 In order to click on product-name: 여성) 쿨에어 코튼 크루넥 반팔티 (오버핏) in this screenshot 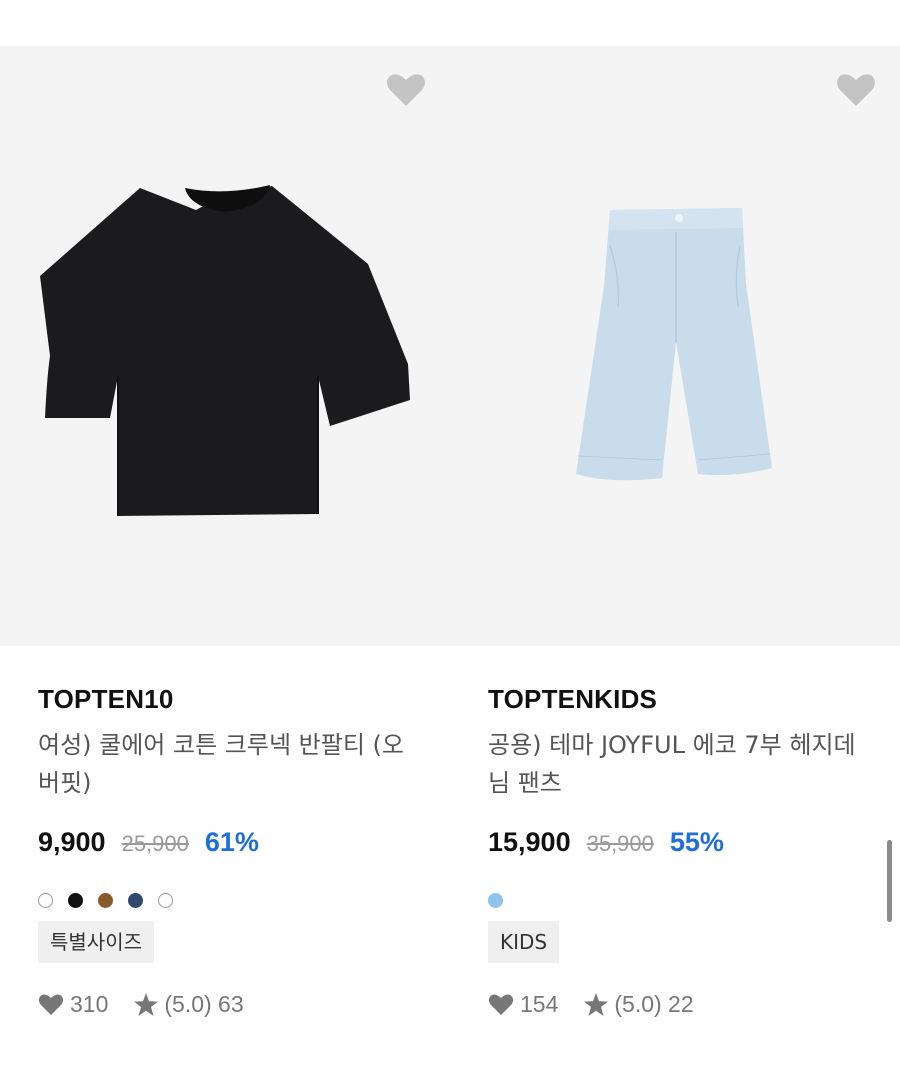, I will do `click(223, 764)`.